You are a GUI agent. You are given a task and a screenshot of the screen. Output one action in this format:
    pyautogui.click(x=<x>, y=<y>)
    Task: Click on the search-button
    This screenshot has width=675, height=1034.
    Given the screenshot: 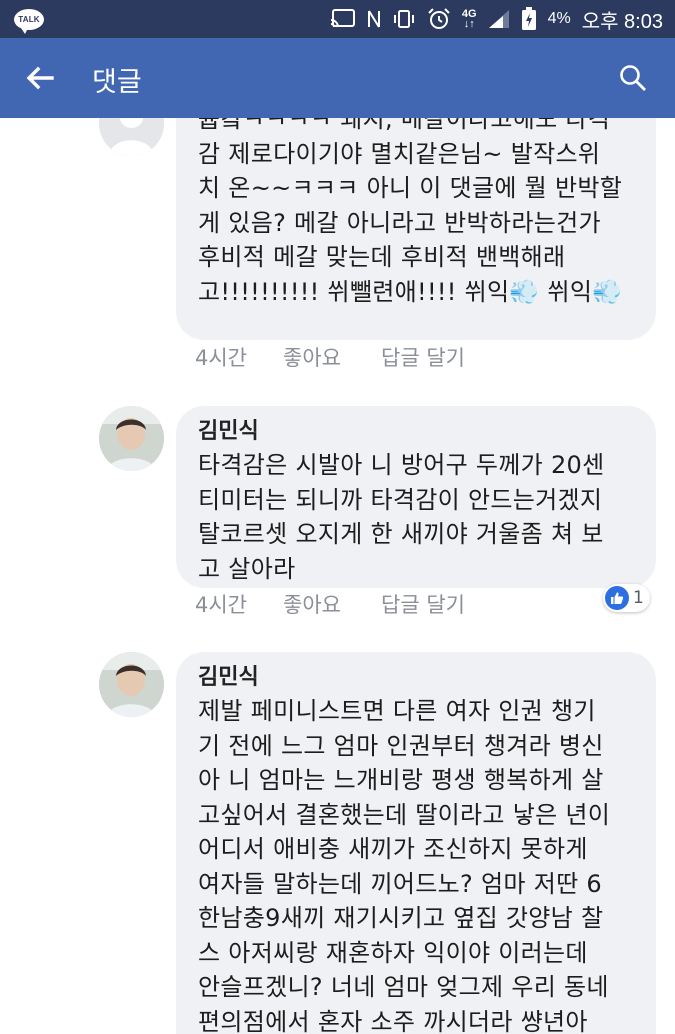 What is the action you would take?
    pyautogui.click(x=633, y=78)
    